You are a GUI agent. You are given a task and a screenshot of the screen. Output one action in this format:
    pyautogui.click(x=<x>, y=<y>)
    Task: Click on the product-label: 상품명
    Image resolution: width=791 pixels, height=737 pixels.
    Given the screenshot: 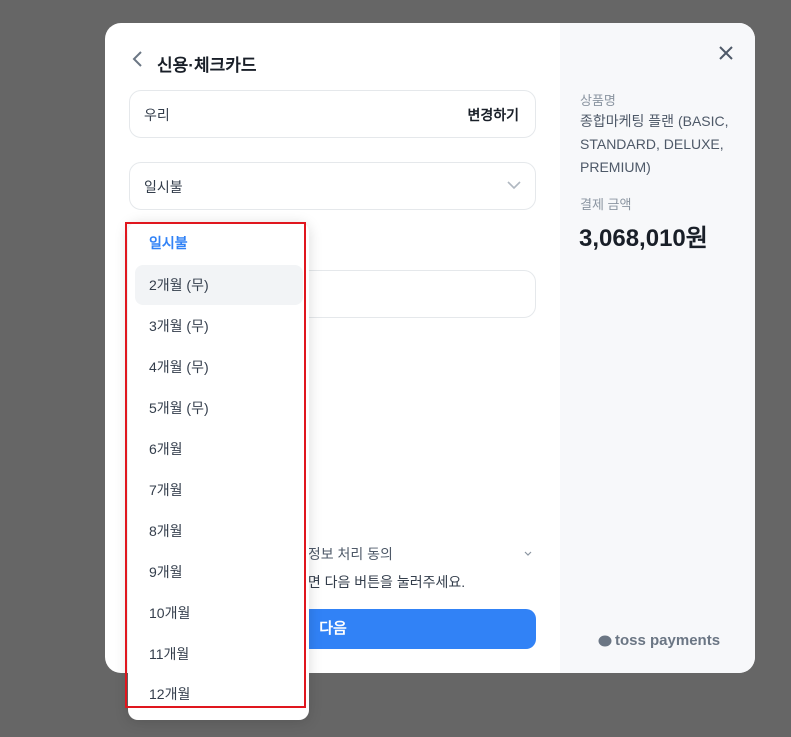 What is the action you would take?
    pyautogui.click(x=598, y=100)
    